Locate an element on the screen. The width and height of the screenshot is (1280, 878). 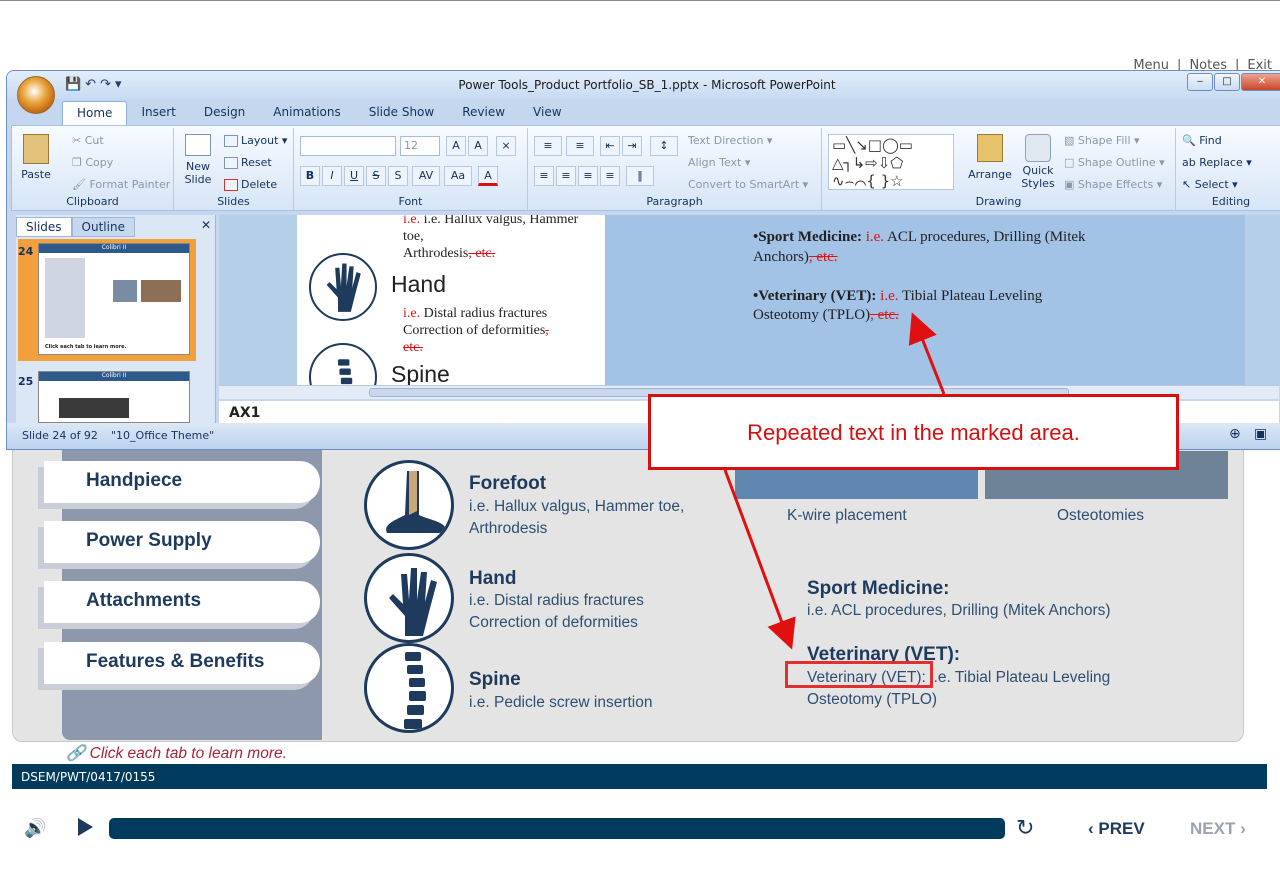
prev-button: ‹ PREV is located at coordinates (1116, 829).